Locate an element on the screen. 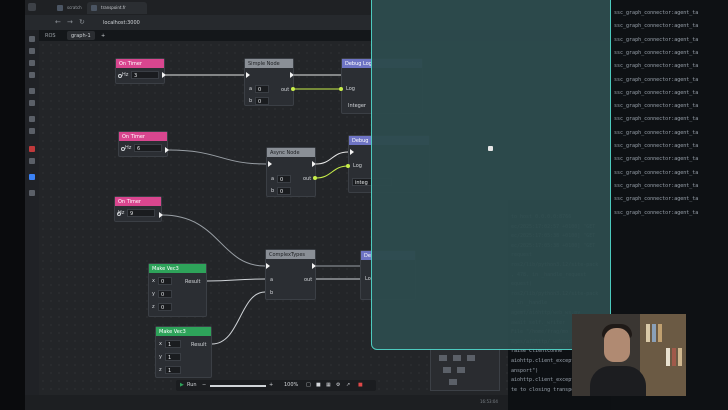 Image resolution: width=728 pixels, height=410 pixels. node-complex-types: ComplexTypes a b out is located at coordinates (290, 274).